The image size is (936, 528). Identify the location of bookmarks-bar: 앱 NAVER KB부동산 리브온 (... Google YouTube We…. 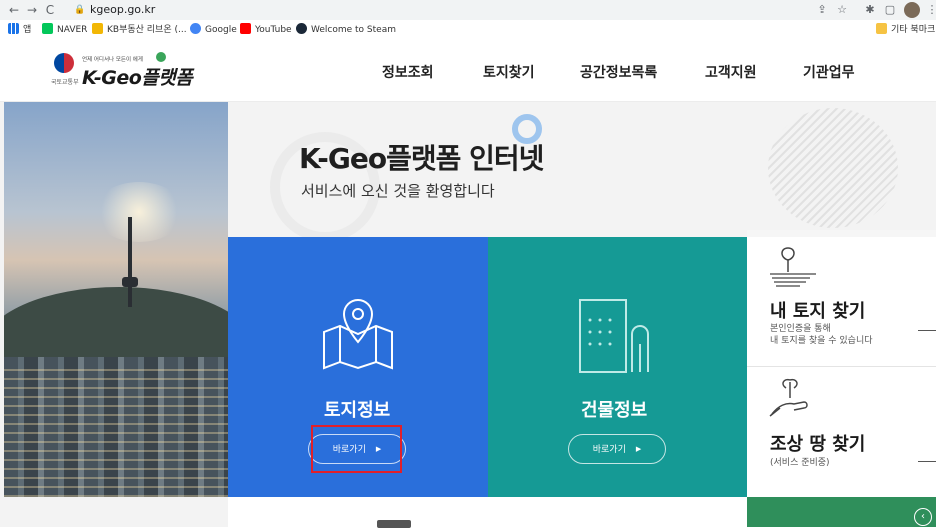
(468, 30).